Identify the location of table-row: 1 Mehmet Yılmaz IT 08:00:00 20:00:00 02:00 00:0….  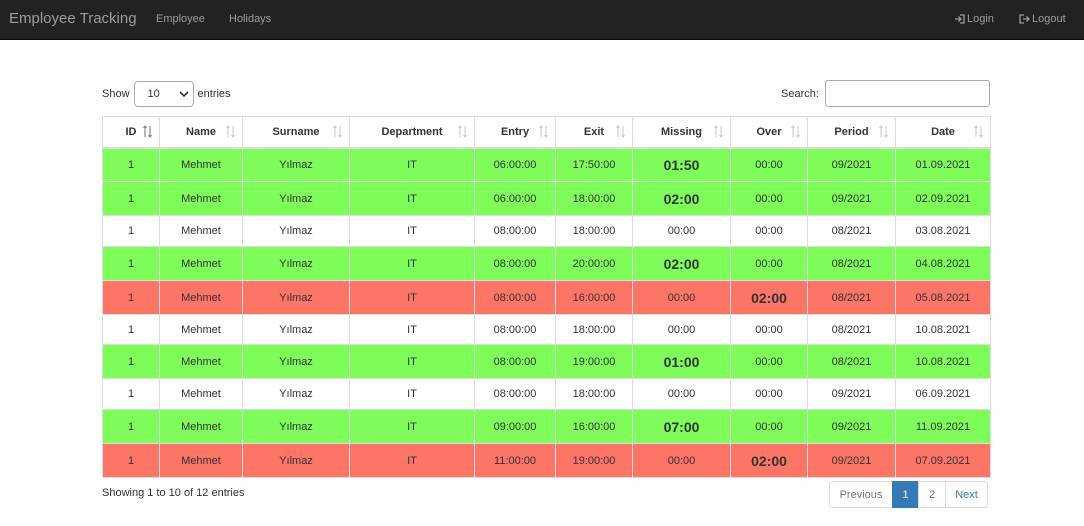
(546, 263).